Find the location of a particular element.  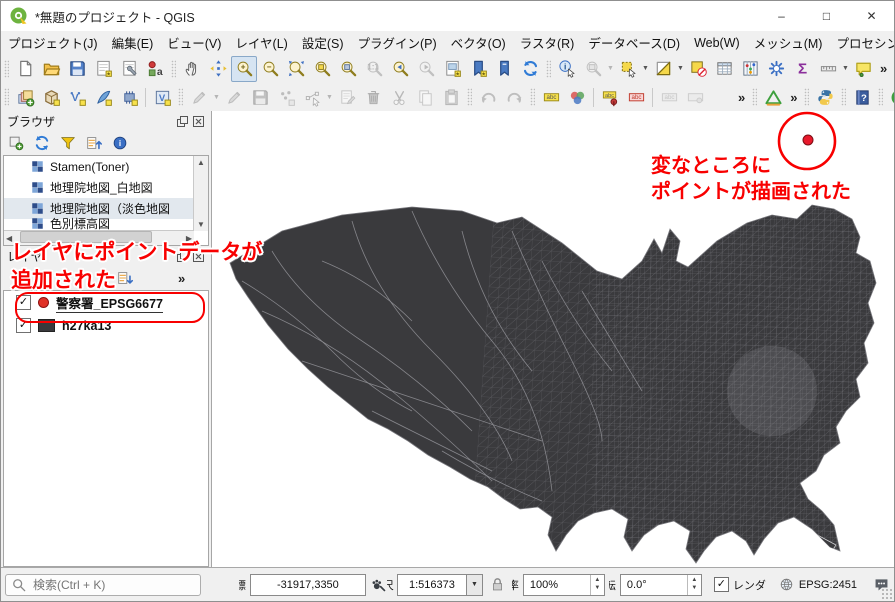

plugin-manager-icon is located at coordinates (890, 97).